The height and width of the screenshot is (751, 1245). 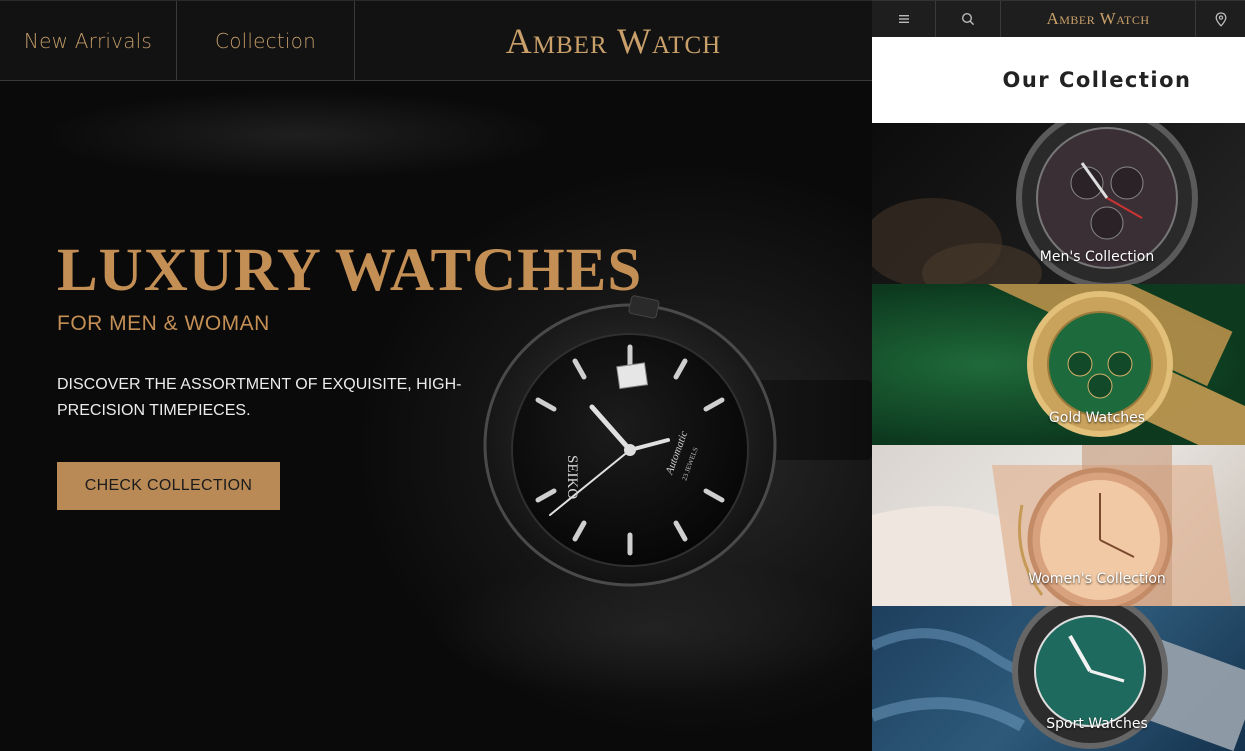 I want to click on panel-topbar: Amber Watch, so click(x=1058, y=18).